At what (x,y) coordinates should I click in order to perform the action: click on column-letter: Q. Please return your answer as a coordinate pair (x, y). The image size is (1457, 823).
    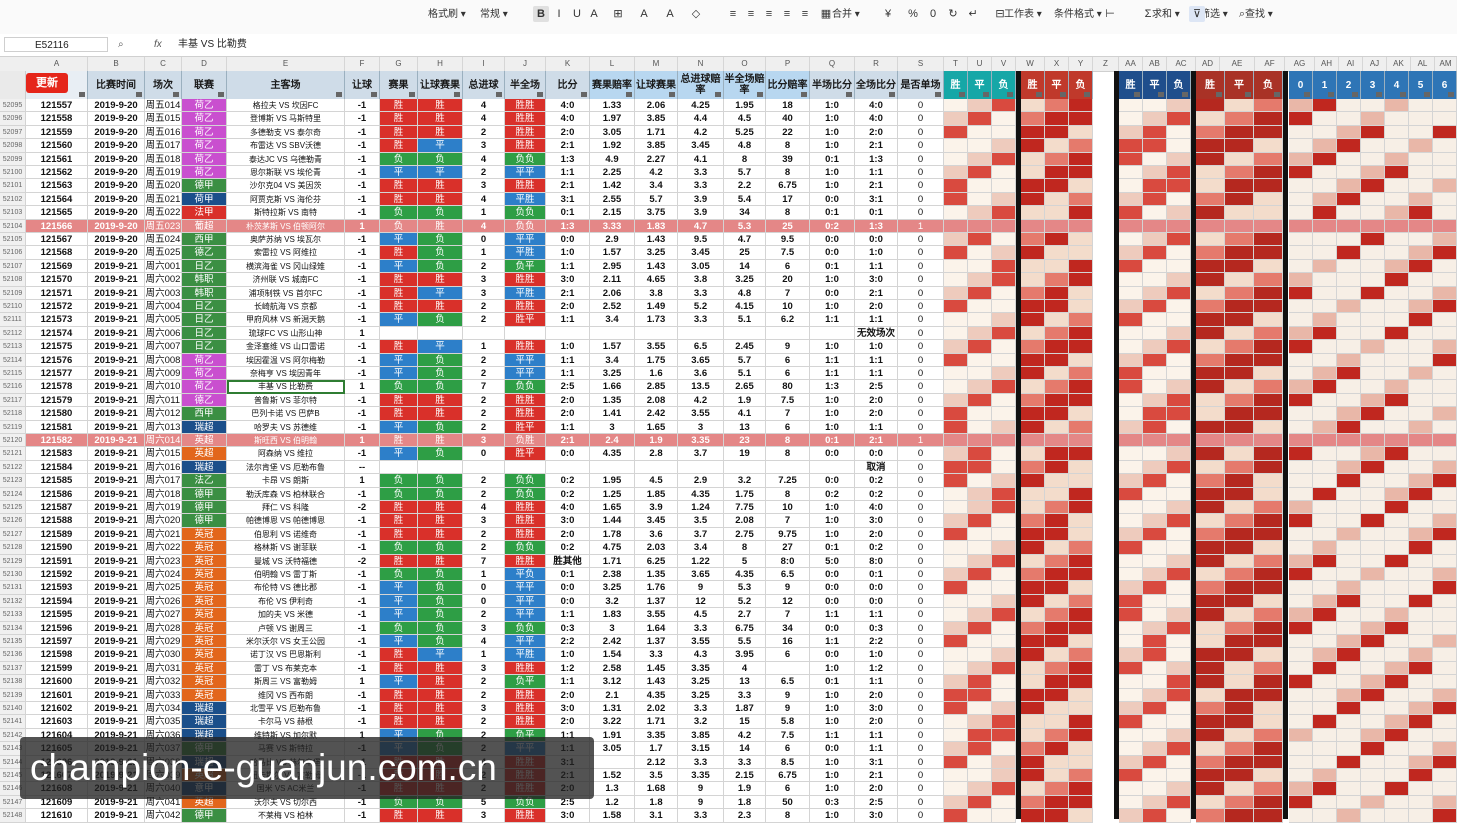
    Looking at the image, I should click on (832, 64).